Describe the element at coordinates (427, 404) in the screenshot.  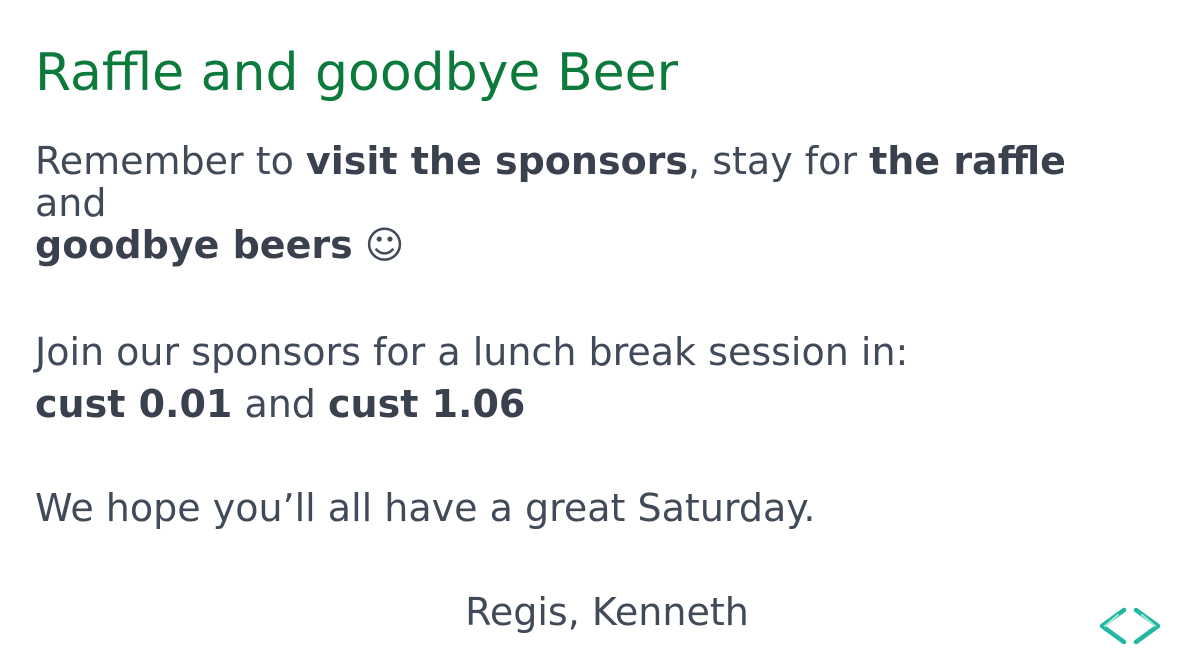
I see `room-cust-106: cust 1.06` at that location.